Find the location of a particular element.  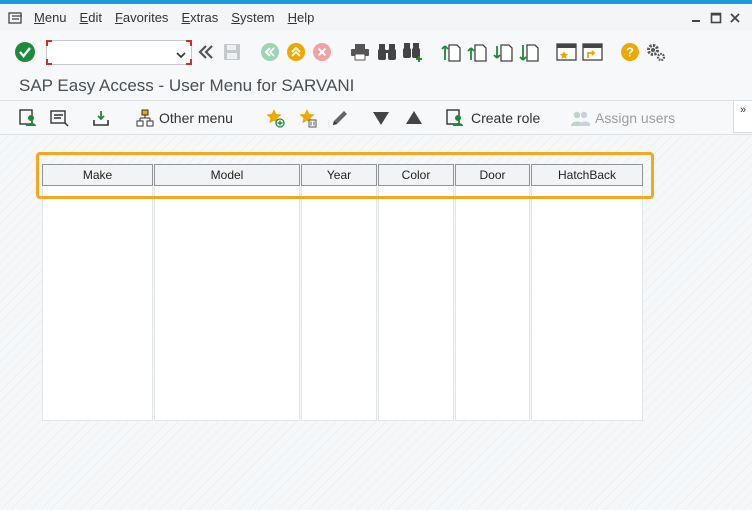

sap-menu-icon is located at coordinates (60, 118).